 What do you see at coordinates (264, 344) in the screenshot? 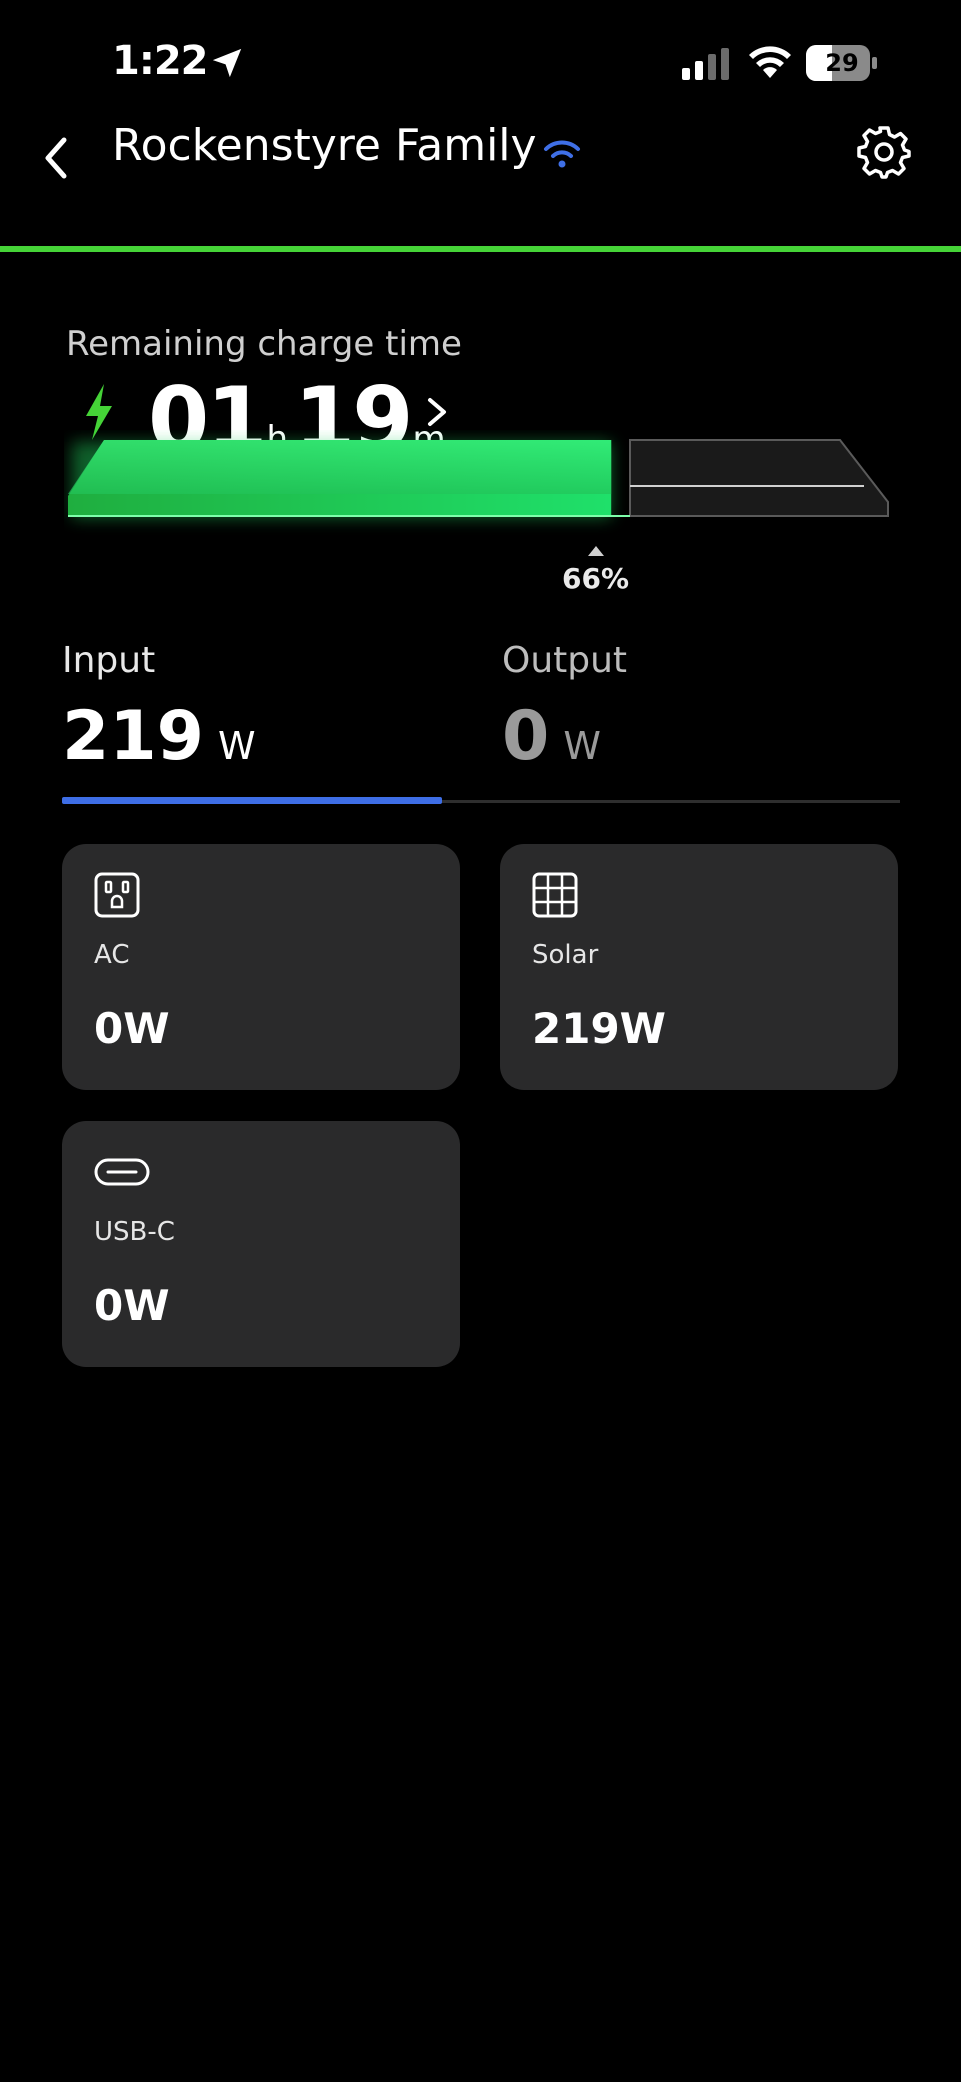
I see `remaining-charge-label: Remaining charge time` at bounding box center [264, 344].